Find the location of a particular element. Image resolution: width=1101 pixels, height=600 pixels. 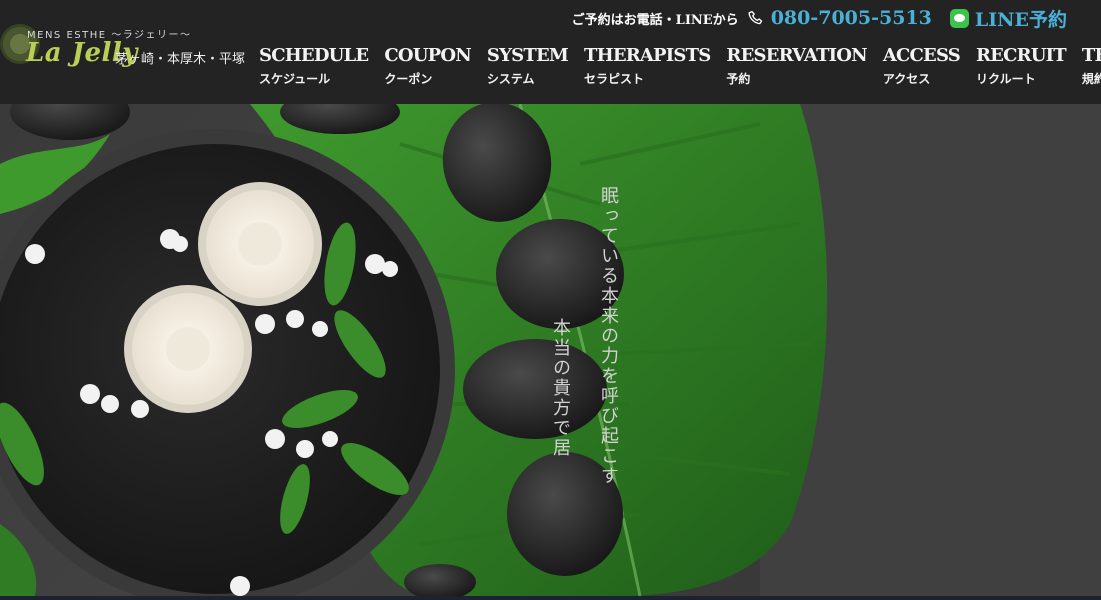

nav-label-en: SCHEDULE is located at coordinates (314, 55).